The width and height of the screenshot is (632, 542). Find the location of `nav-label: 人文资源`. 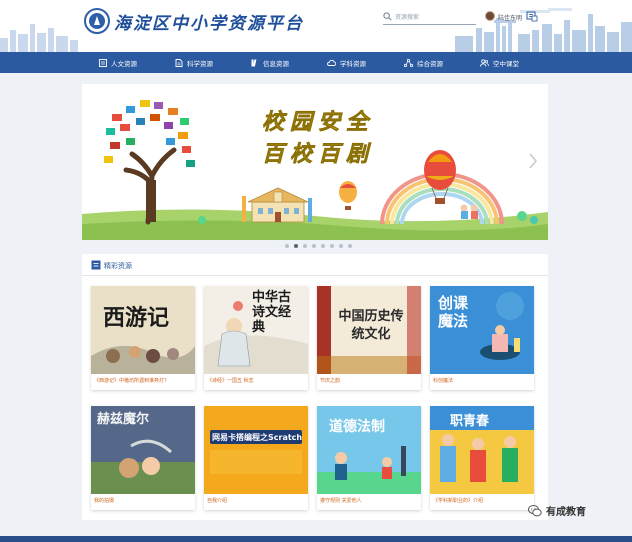

nav-label: 人文资源 is located at coordinates (124, 63).